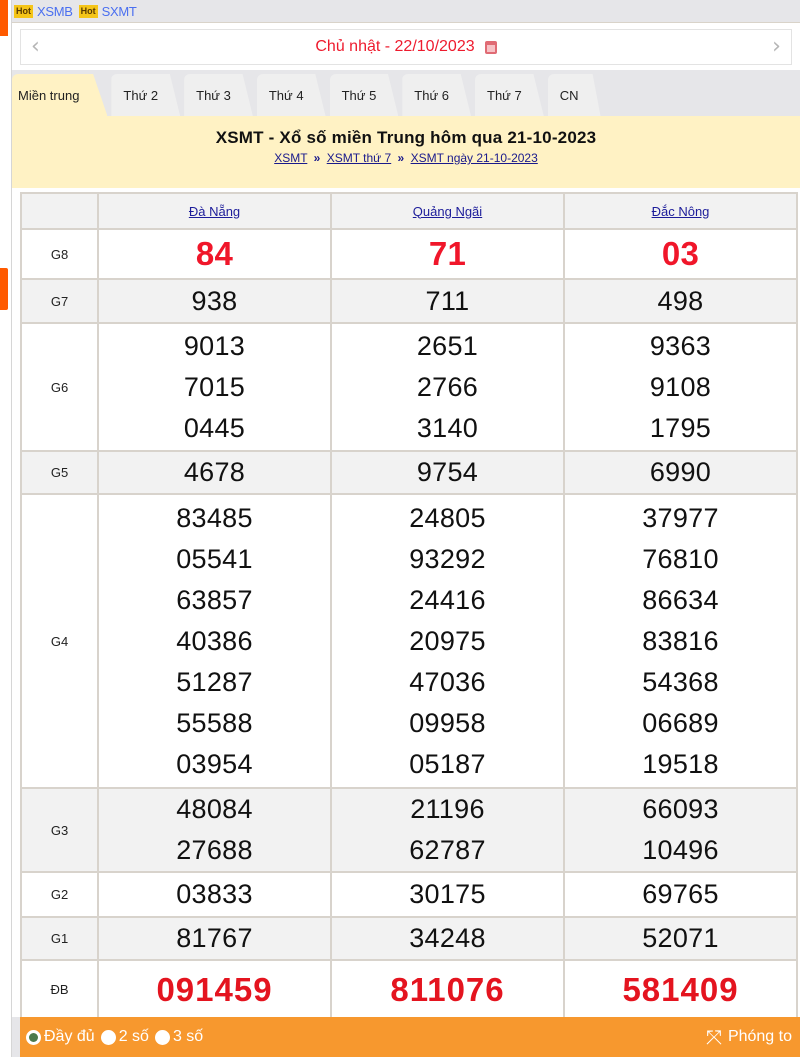  I want to click on prize-number: 24805, so click(447, 517).